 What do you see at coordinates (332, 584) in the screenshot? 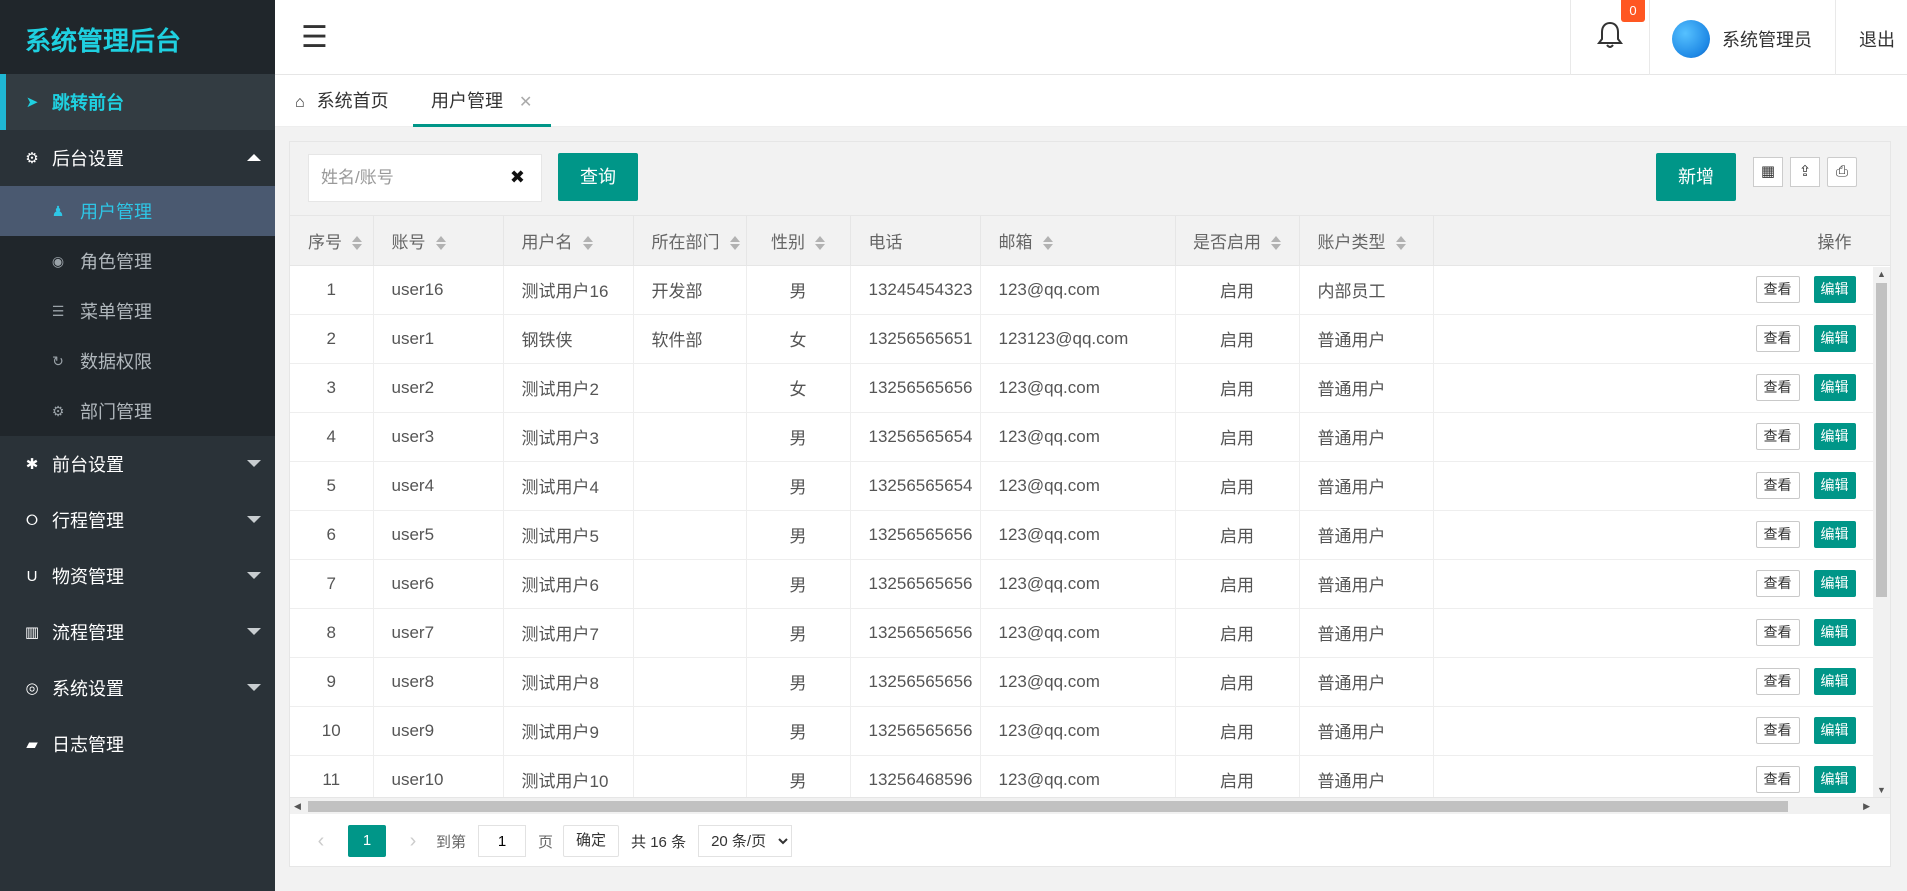
I see `table-cell: 7` at bounding box center [332, 584].